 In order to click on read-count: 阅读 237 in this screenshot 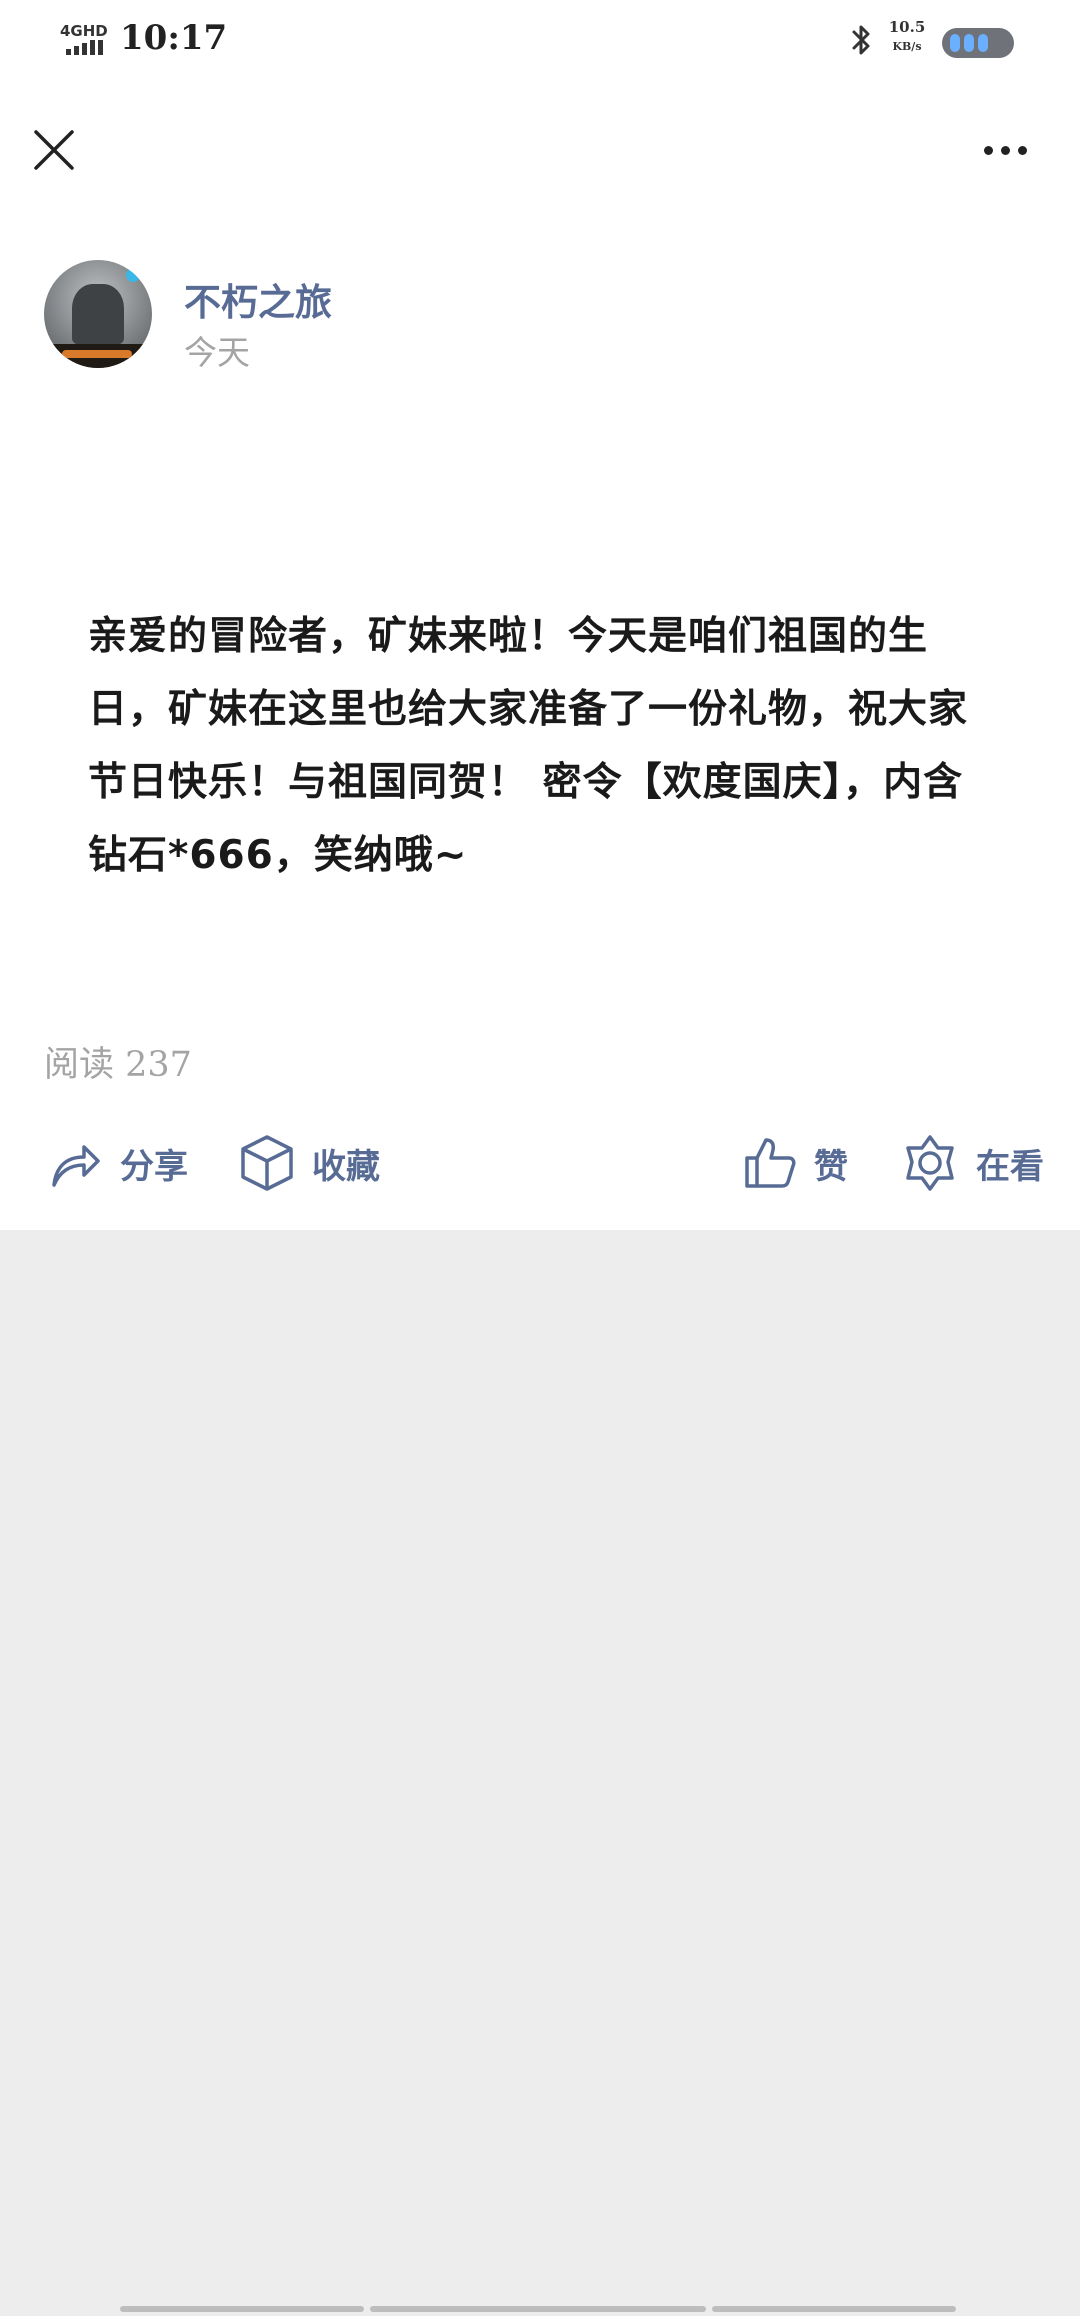, I will do `click(118, 1065)`.